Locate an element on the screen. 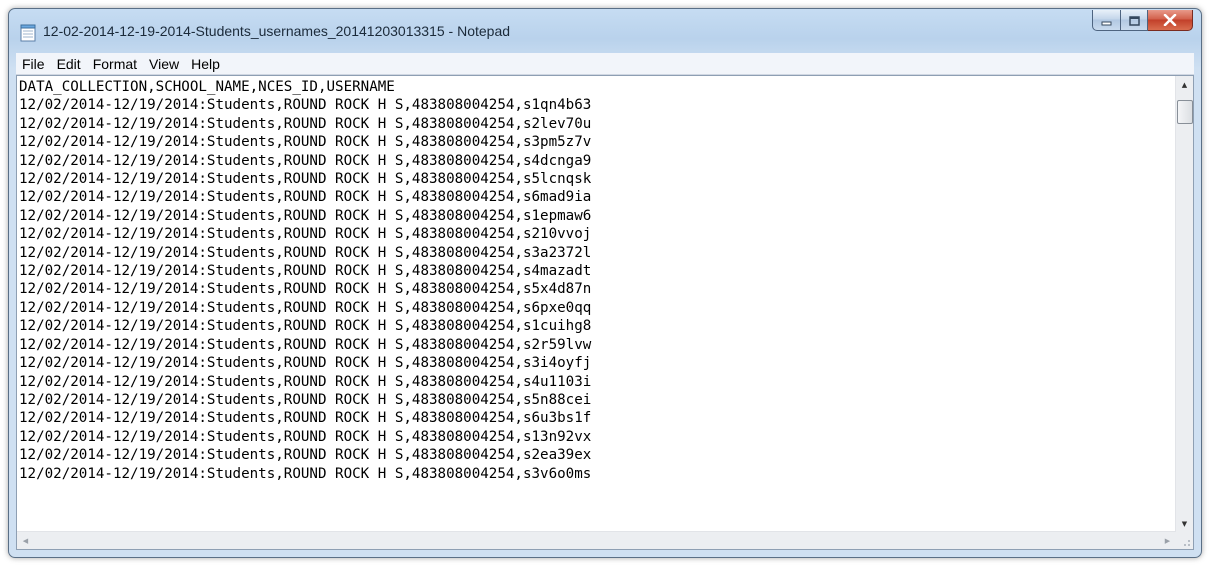 The width and height of the screenshot is (1210, 566). resize-grip-icon is located at coordinates (1187, 543).